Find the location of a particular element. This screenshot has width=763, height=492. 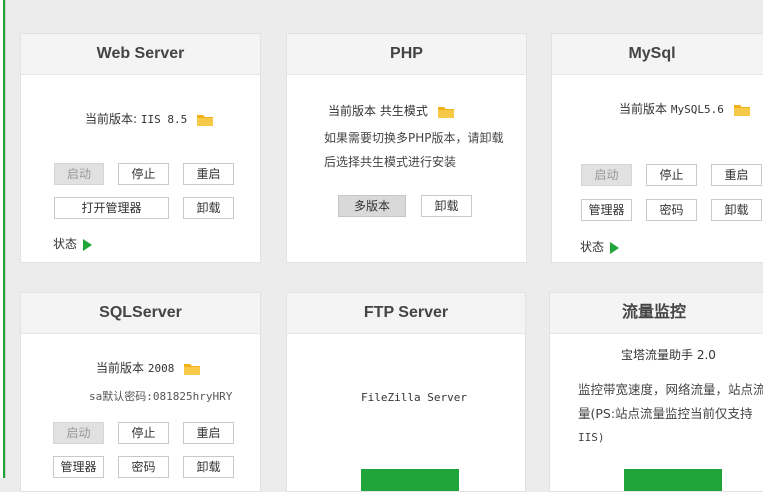

version-prefix: 当前版本: is located at coordinates (111, 119).